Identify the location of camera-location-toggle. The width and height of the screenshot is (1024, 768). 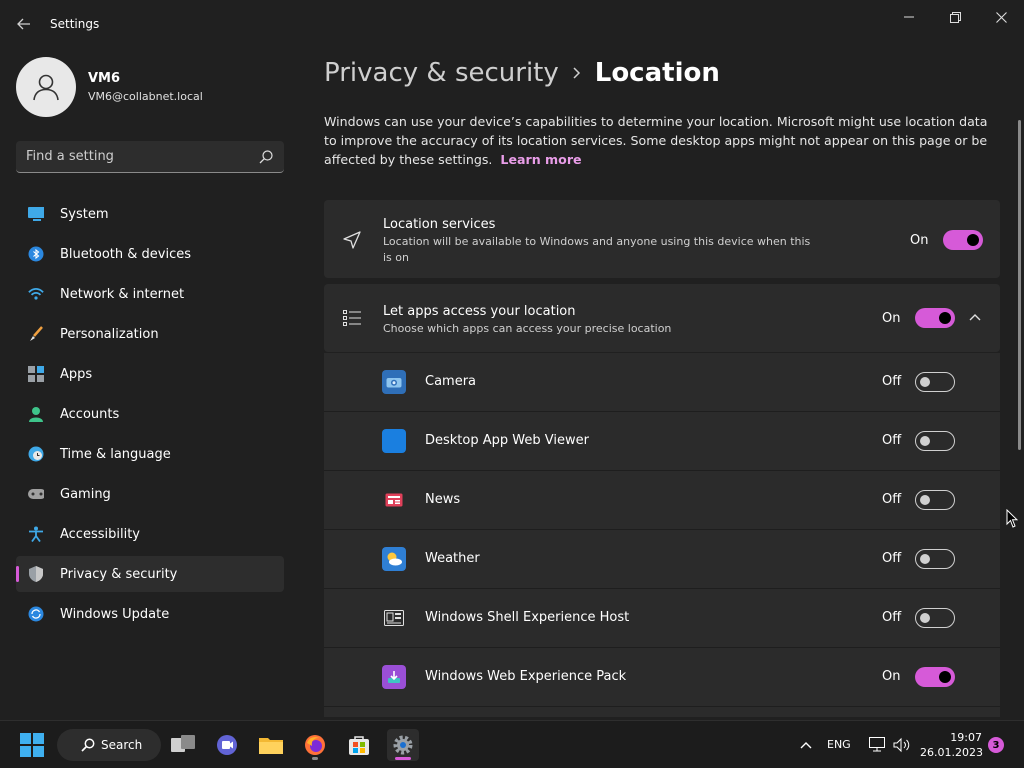
(935, 382).